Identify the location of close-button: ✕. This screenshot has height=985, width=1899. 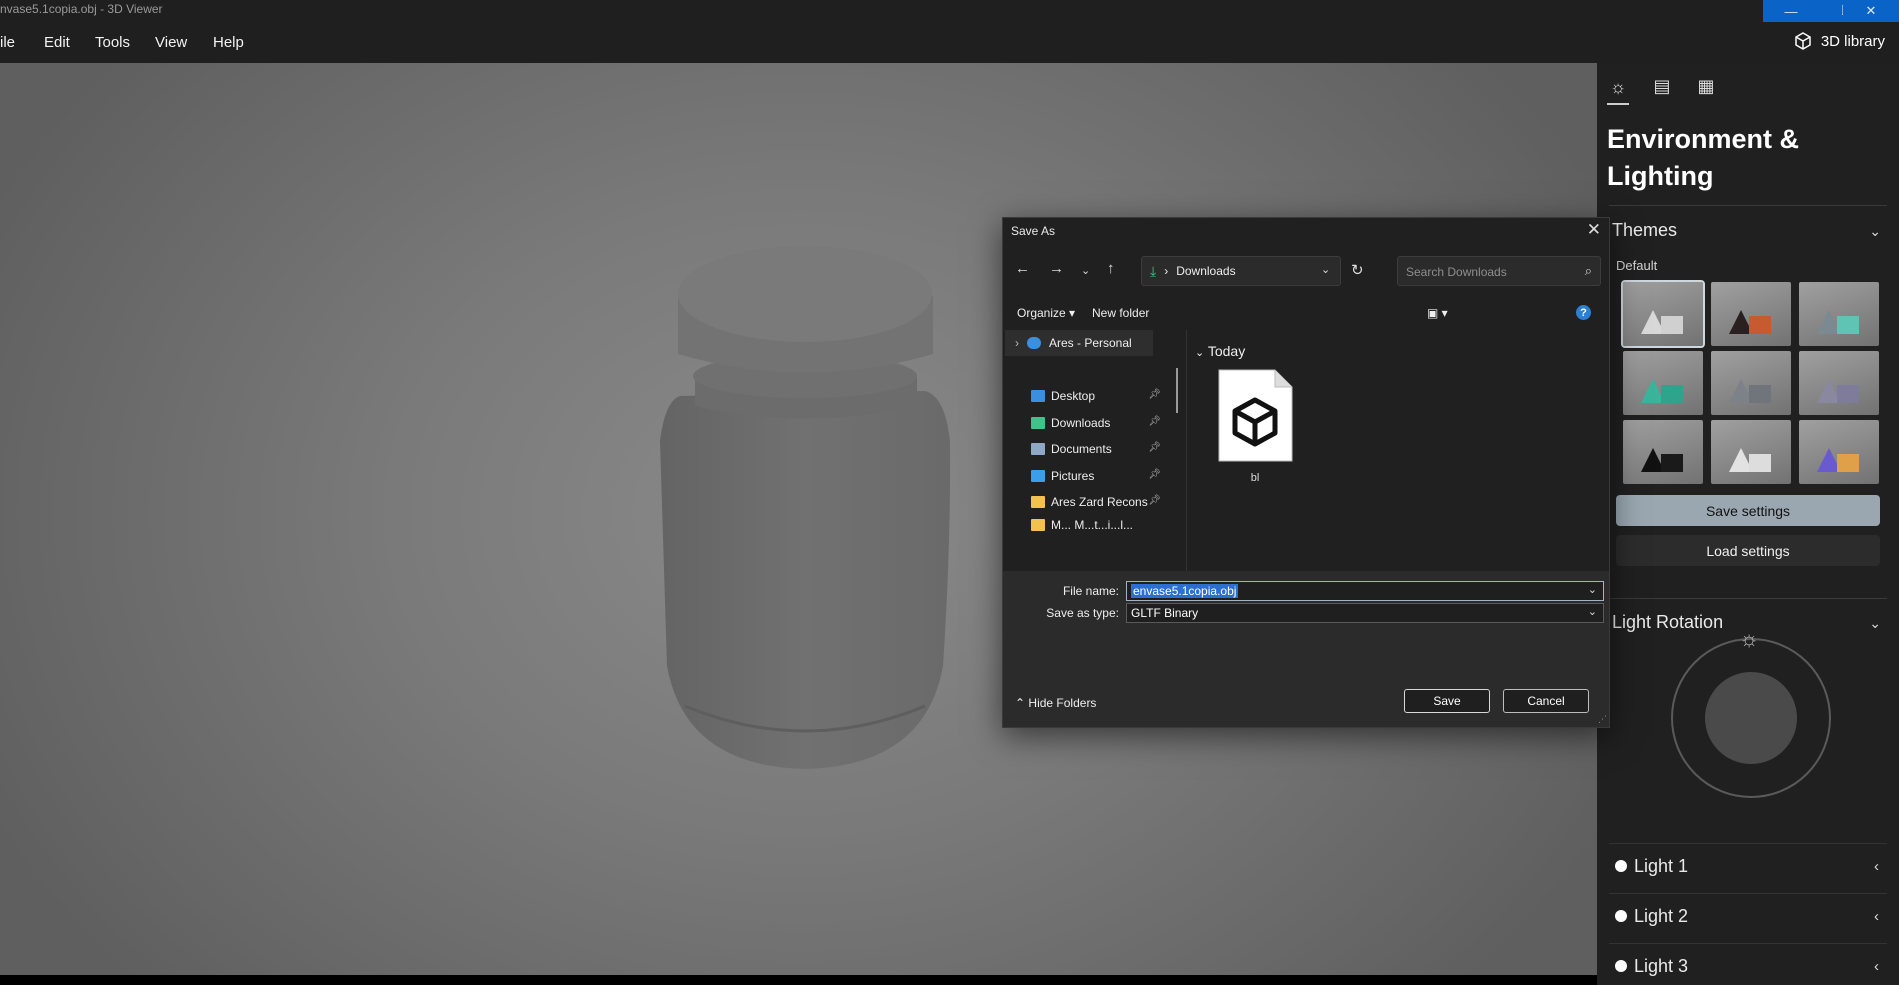
(1871, 11).